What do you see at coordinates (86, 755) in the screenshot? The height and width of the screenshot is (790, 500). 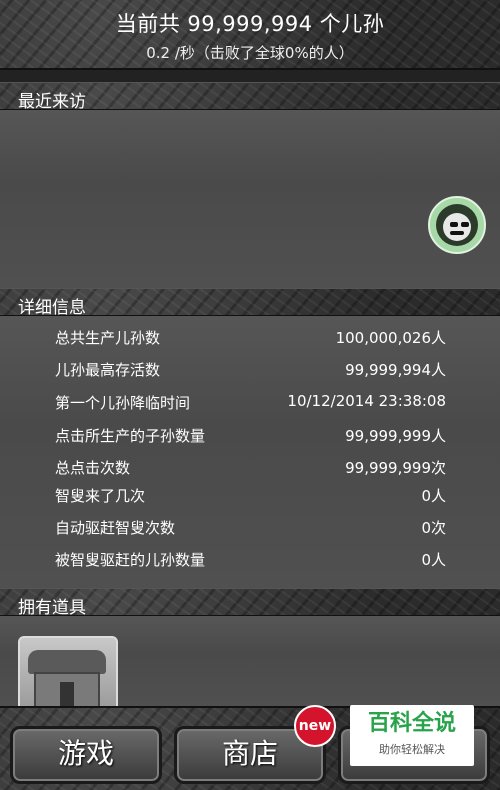 I see `game-tab-button: 游戏` at bounding box center [86, 755].